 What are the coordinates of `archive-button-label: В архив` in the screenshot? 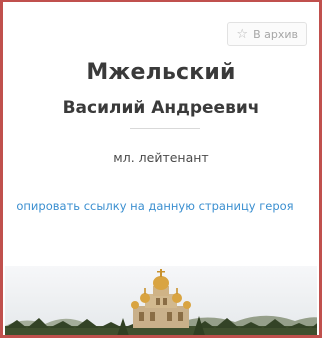 It's located at (275, 34).